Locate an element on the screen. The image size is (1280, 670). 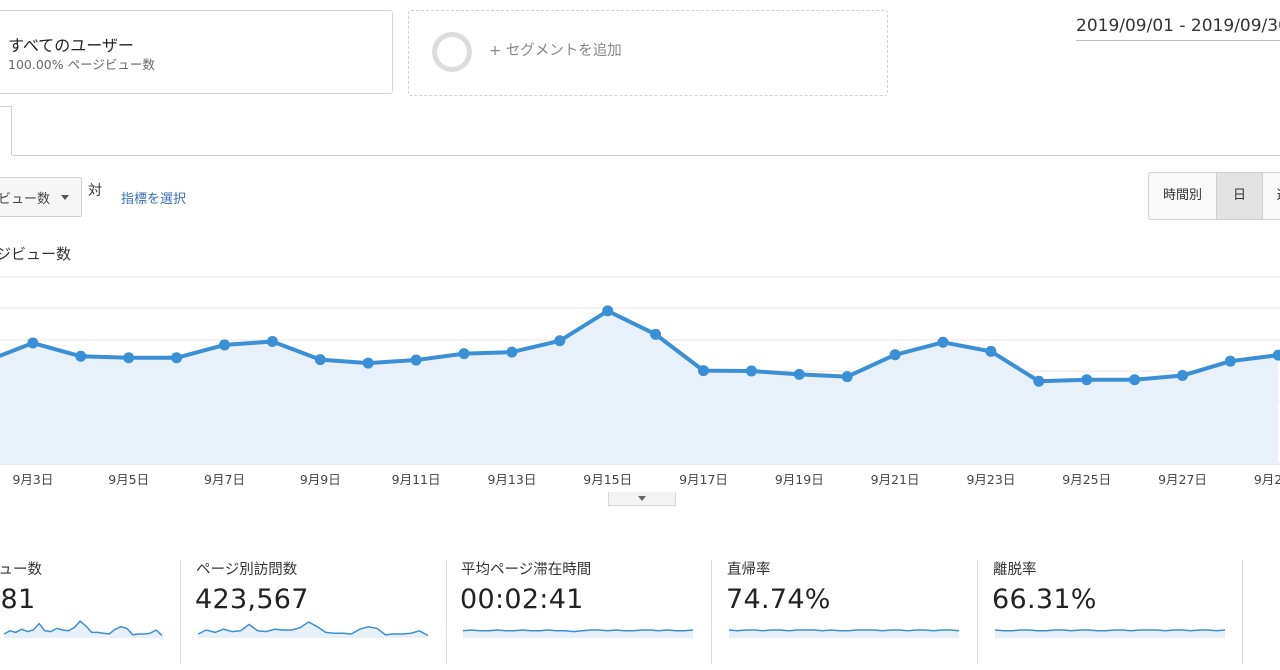
scorecard-label: ビュー数 is located at coordinates (21, 570).